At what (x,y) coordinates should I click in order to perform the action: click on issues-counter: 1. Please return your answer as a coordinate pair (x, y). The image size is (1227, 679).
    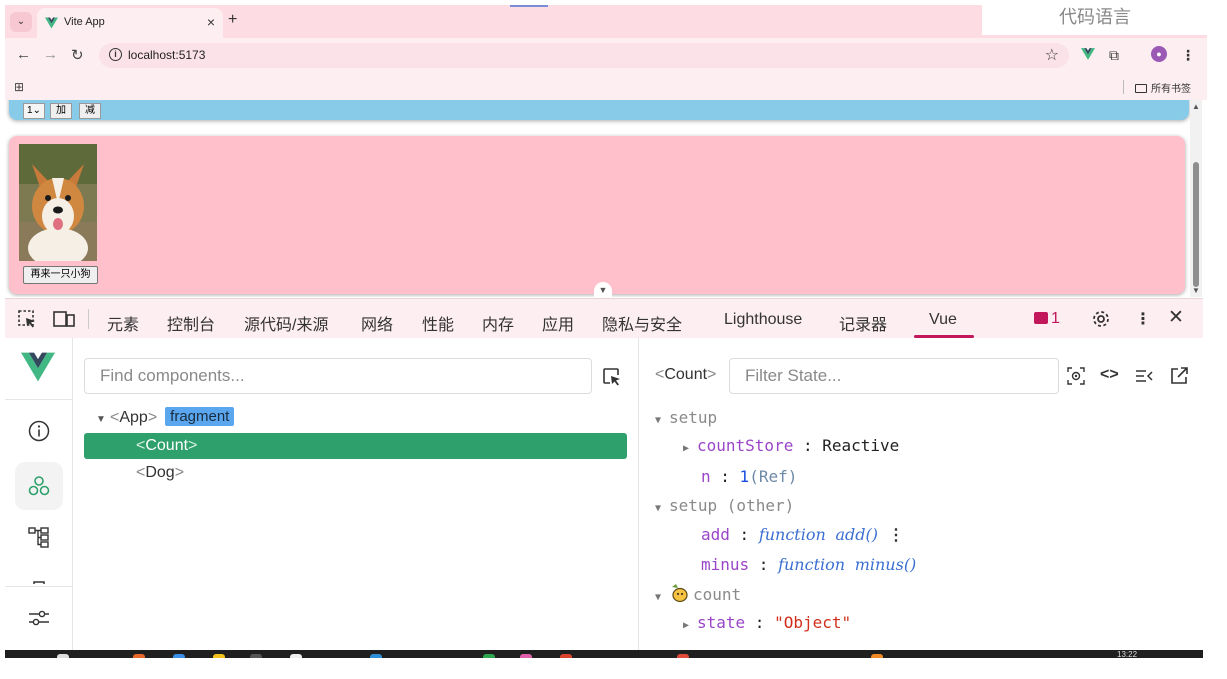
    Looking at the image, I should click on (1047, 319).